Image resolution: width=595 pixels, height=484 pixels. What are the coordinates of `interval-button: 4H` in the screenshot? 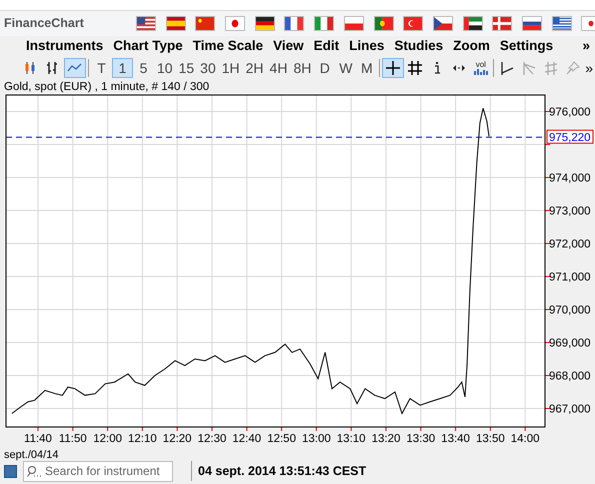 It's located at (278, 68).